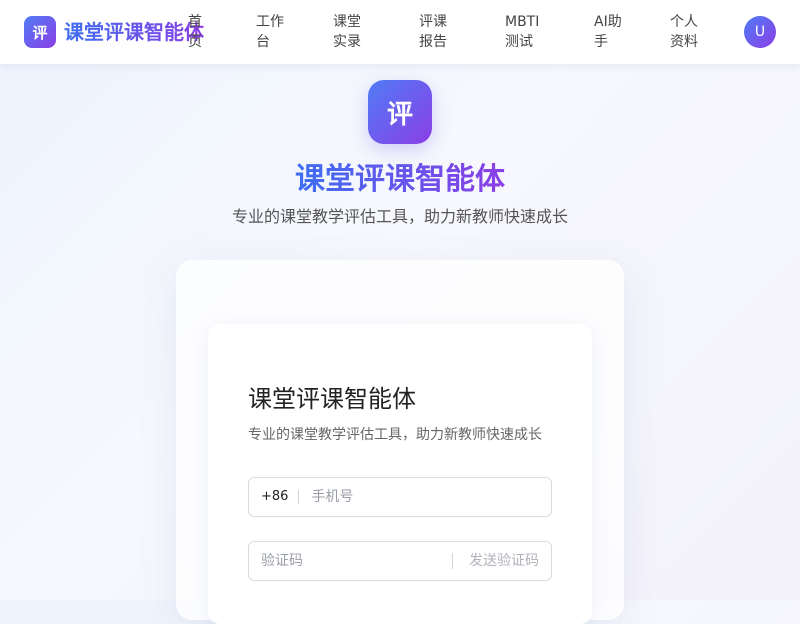 The width and height of the screenshot is (800, 624). Describe the element at coordinates (40, 32) in the screenshot. I see `brand-logo-icon: 评` at that location.